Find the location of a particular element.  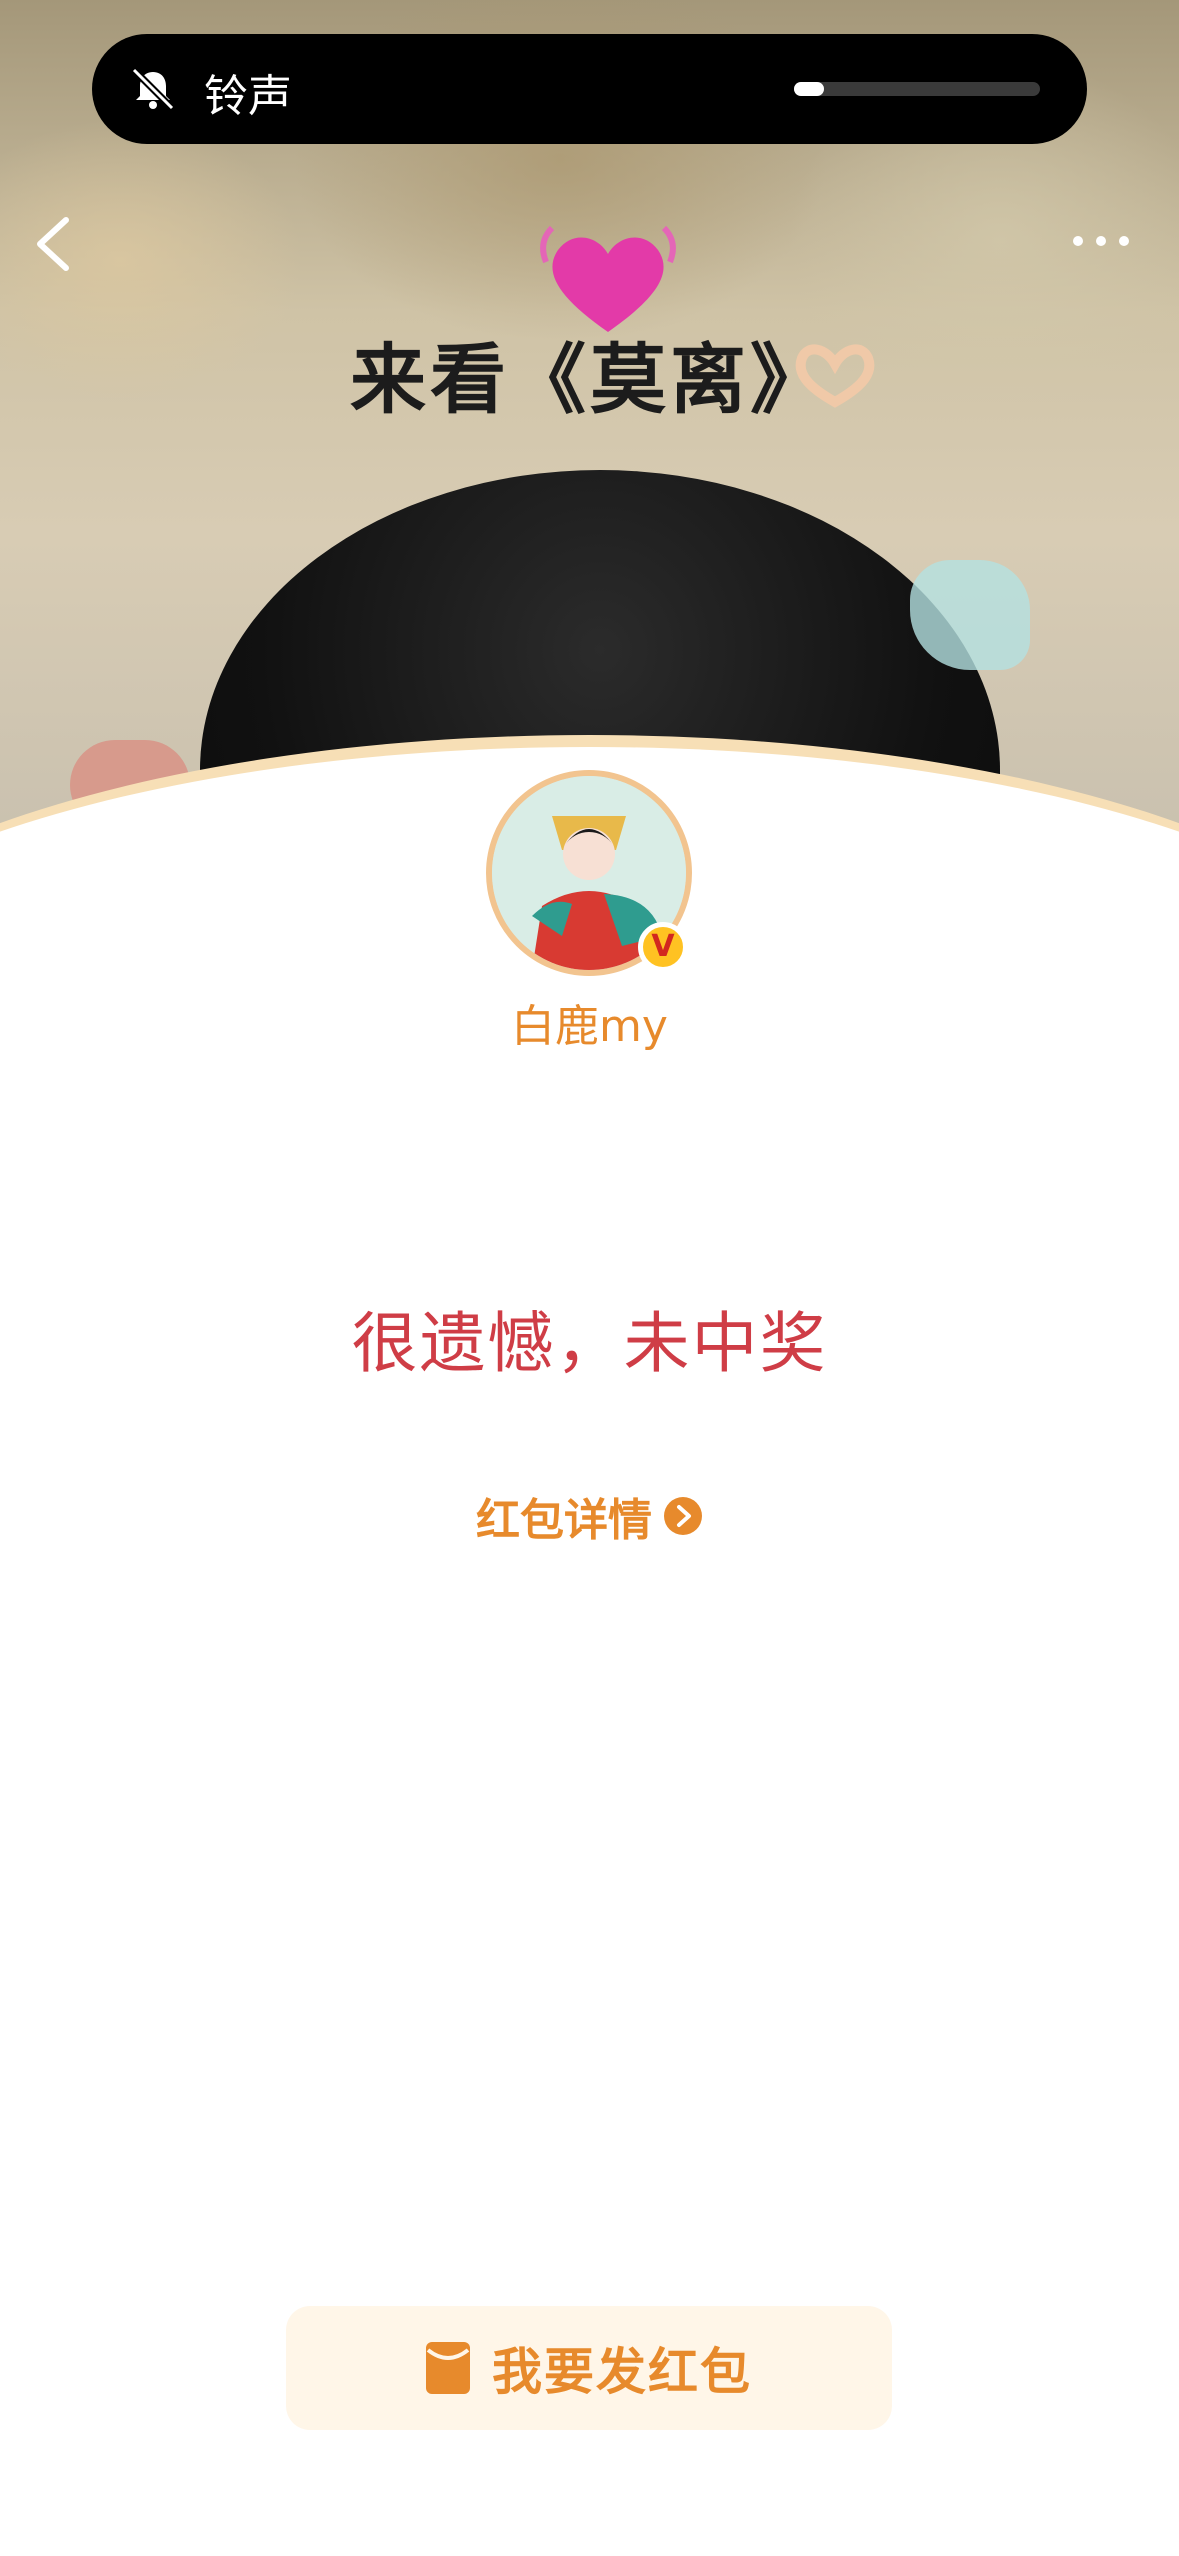

bell-muted-icon is located at coordinates (153, 89).